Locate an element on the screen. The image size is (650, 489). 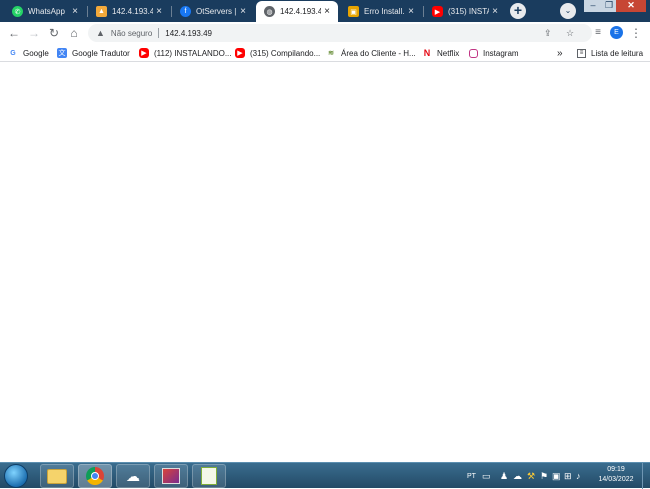
close-window-button: ✕ is located at coordinates (631, 6).